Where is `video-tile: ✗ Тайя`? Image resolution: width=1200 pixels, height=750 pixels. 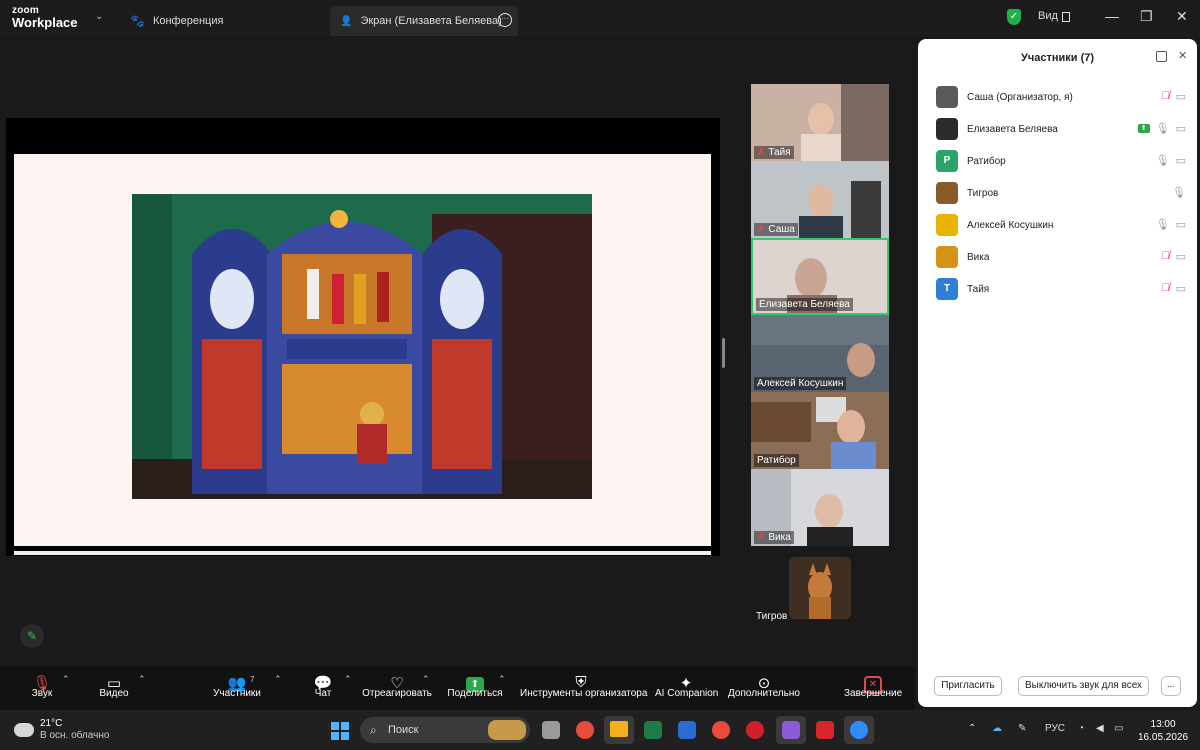
video-tile: ✗ Тайя is located at coordinates (820, 122).